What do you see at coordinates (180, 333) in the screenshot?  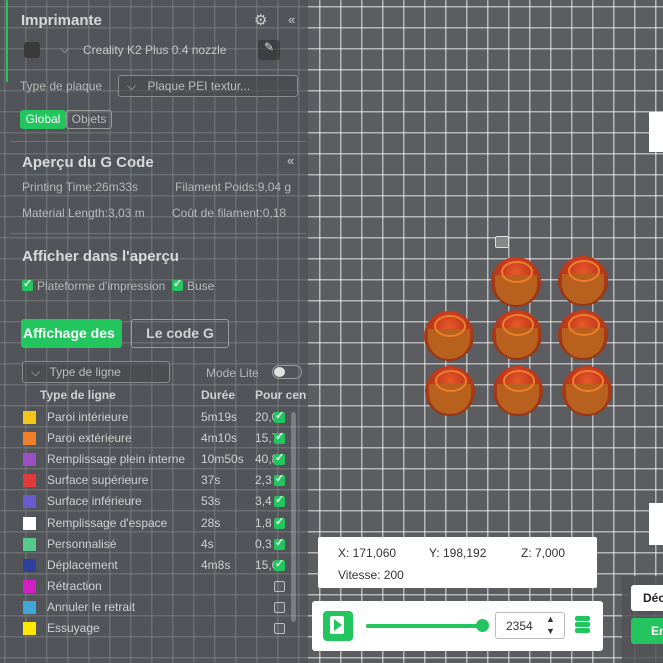 I see `tab-gcode: Le code G` at bounding box center [180, 333].